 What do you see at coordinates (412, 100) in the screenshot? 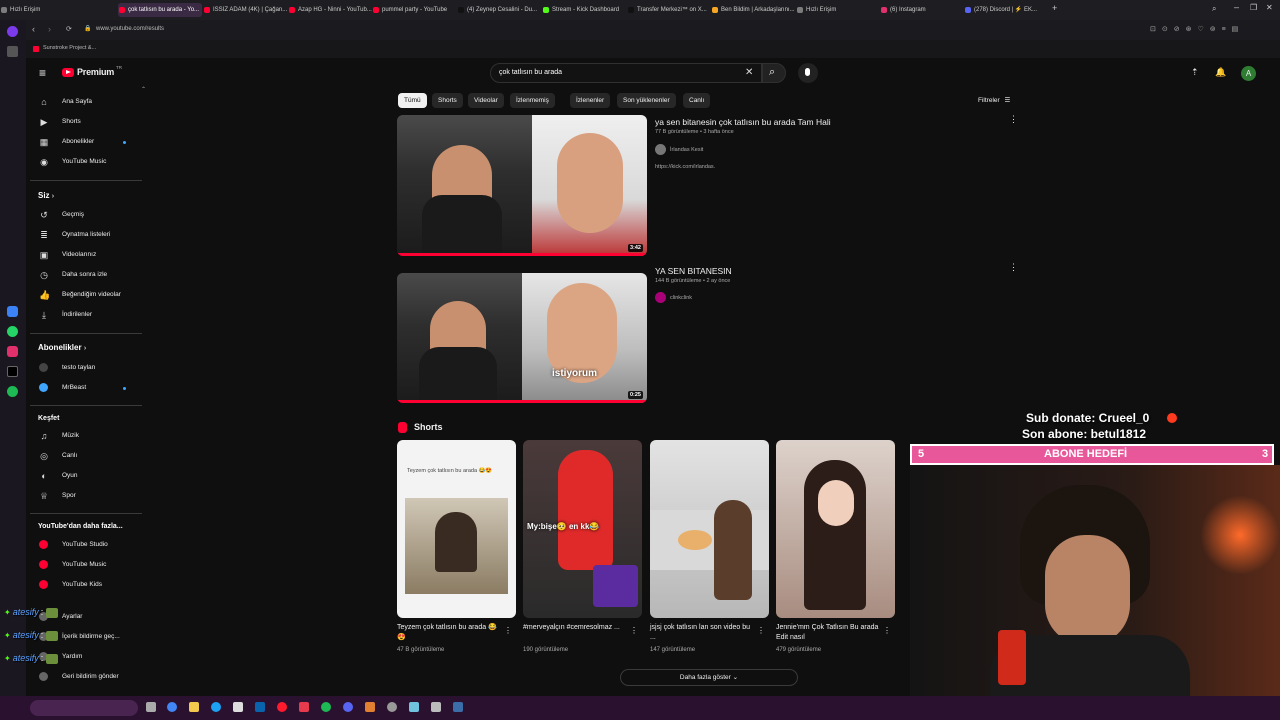
I see `filter-chip: Tümü` at bounding box center [412, 100].